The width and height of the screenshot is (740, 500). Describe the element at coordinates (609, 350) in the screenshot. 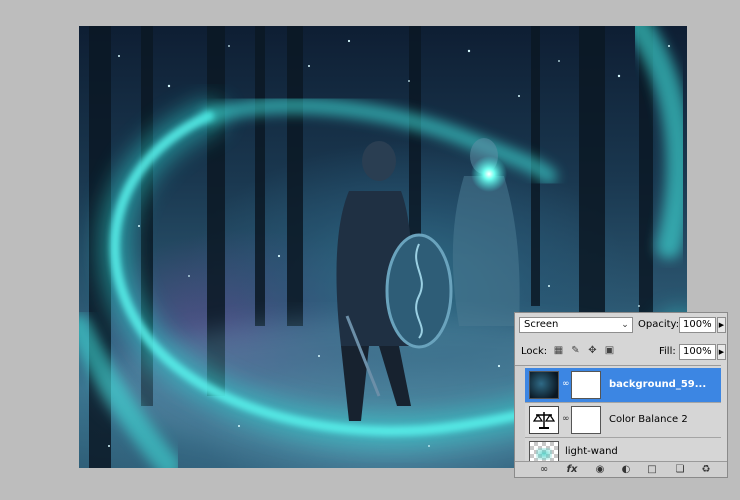

I see `padlock-icon: ▣` at that location.